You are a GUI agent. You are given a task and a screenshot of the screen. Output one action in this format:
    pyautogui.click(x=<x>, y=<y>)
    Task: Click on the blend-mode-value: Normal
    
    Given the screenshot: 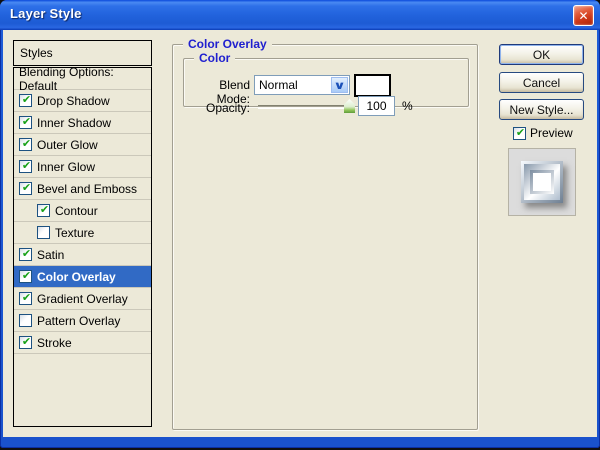 What is the action you would take?
    pyautogui.click(x=278, y=85)
    